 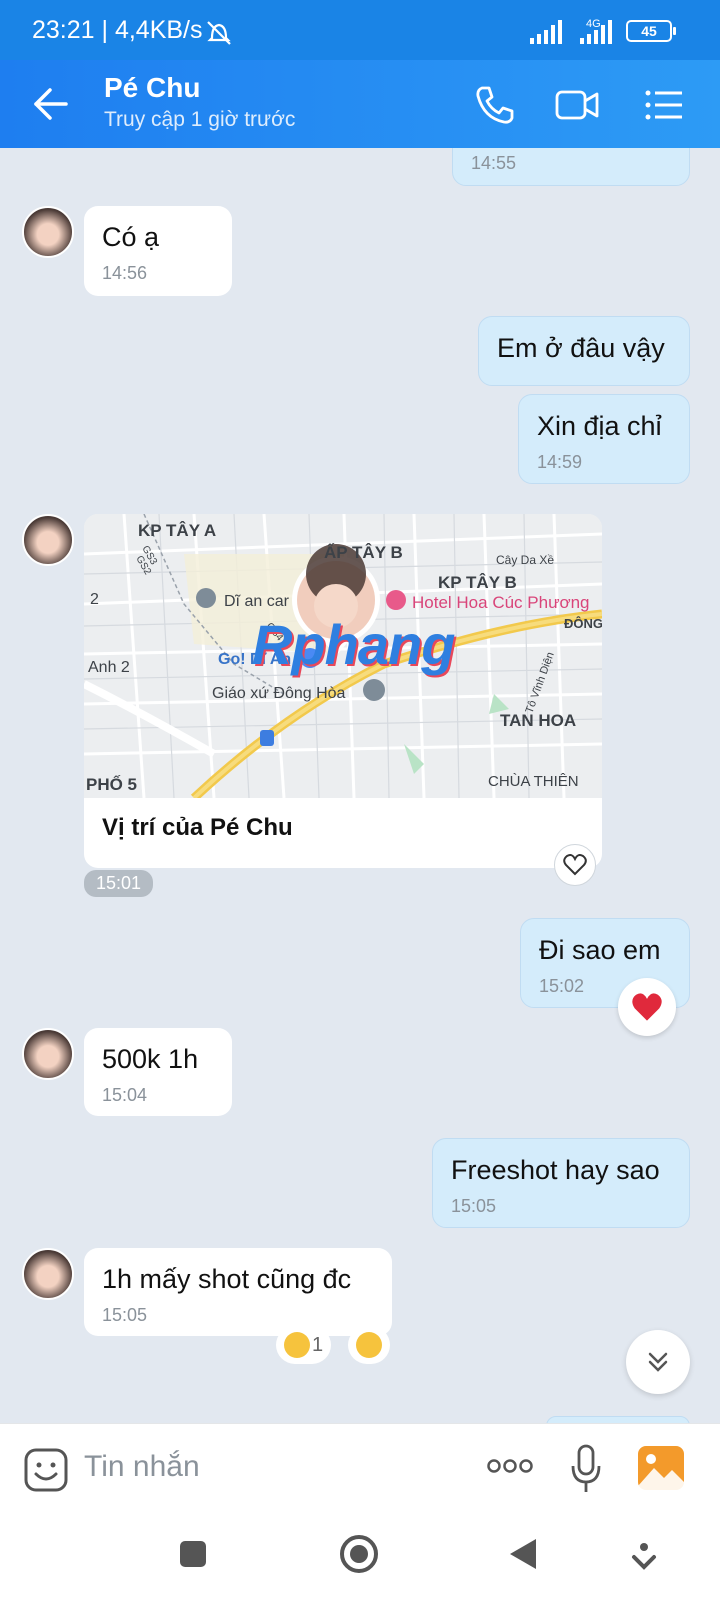 I want to click on scroll-to-bottom-button, so click(x=658, y=1362).